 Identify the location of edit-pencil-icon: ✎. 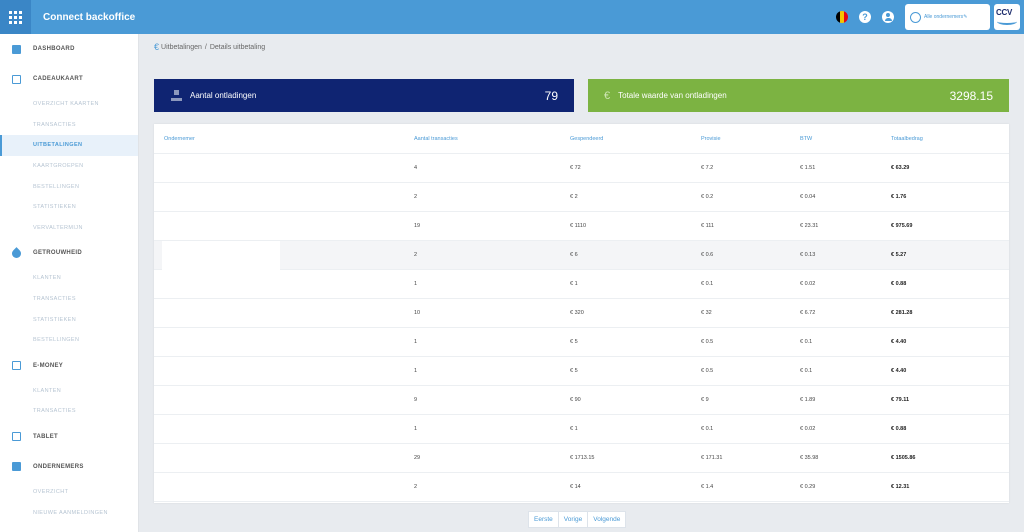
(965, 17).